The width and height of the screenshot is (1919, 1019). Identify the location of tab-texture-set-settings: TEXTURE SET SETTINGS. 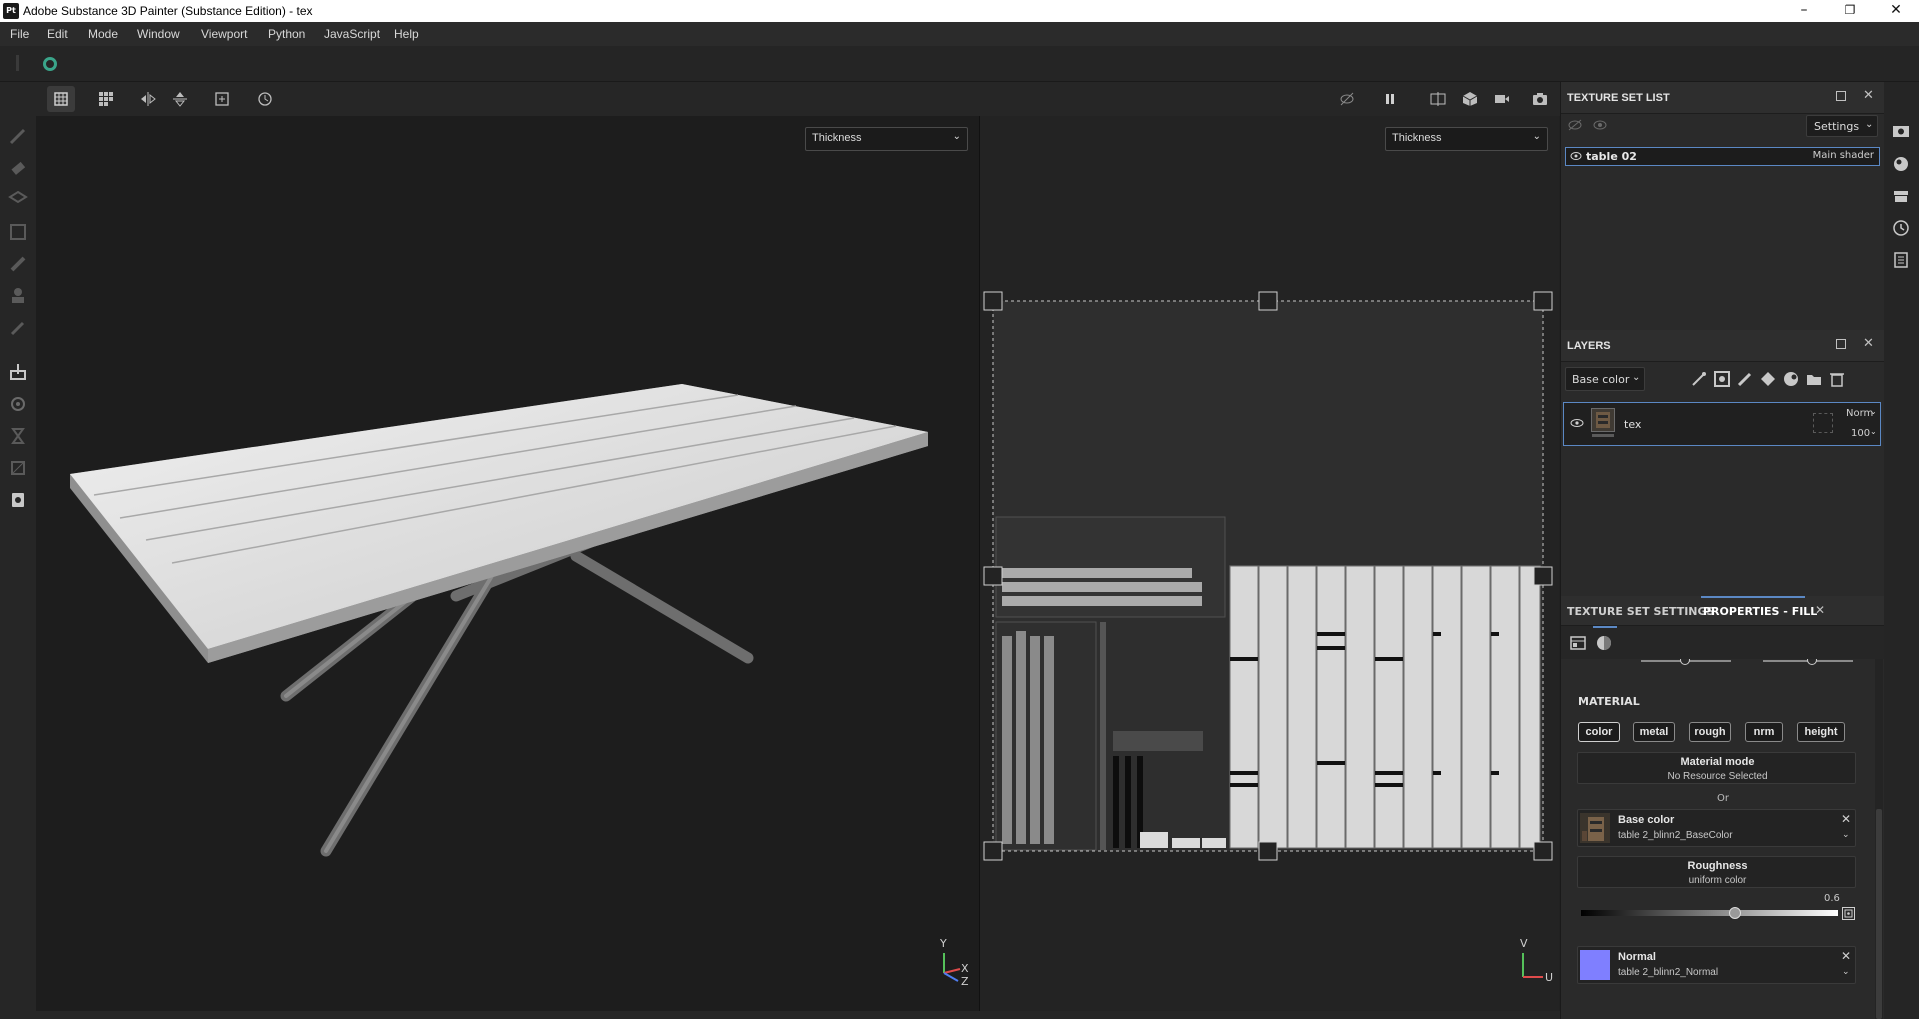
(1640, 611).